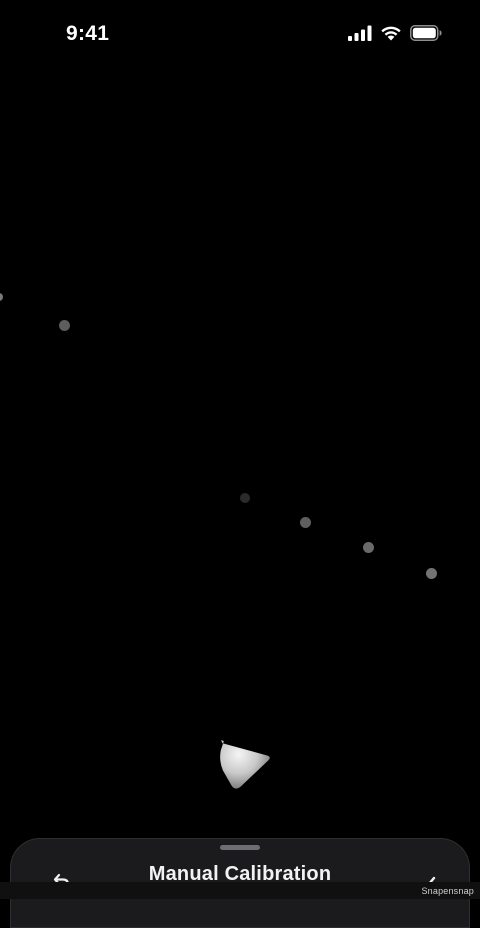  Describe the element at coordinates (245, 761) in the screenshot. I see `aim-pointer-icon` at that location.